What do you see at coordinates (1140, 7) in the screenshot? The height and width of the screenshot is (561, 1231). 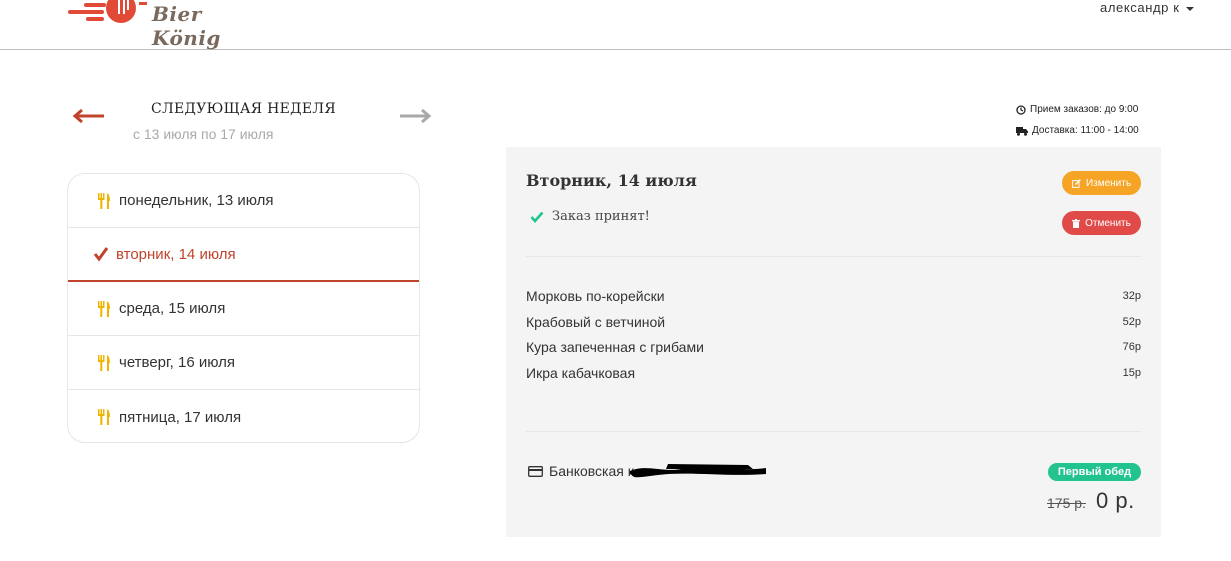 I see `user-name: александр к` at bounding box center [1140, 7].